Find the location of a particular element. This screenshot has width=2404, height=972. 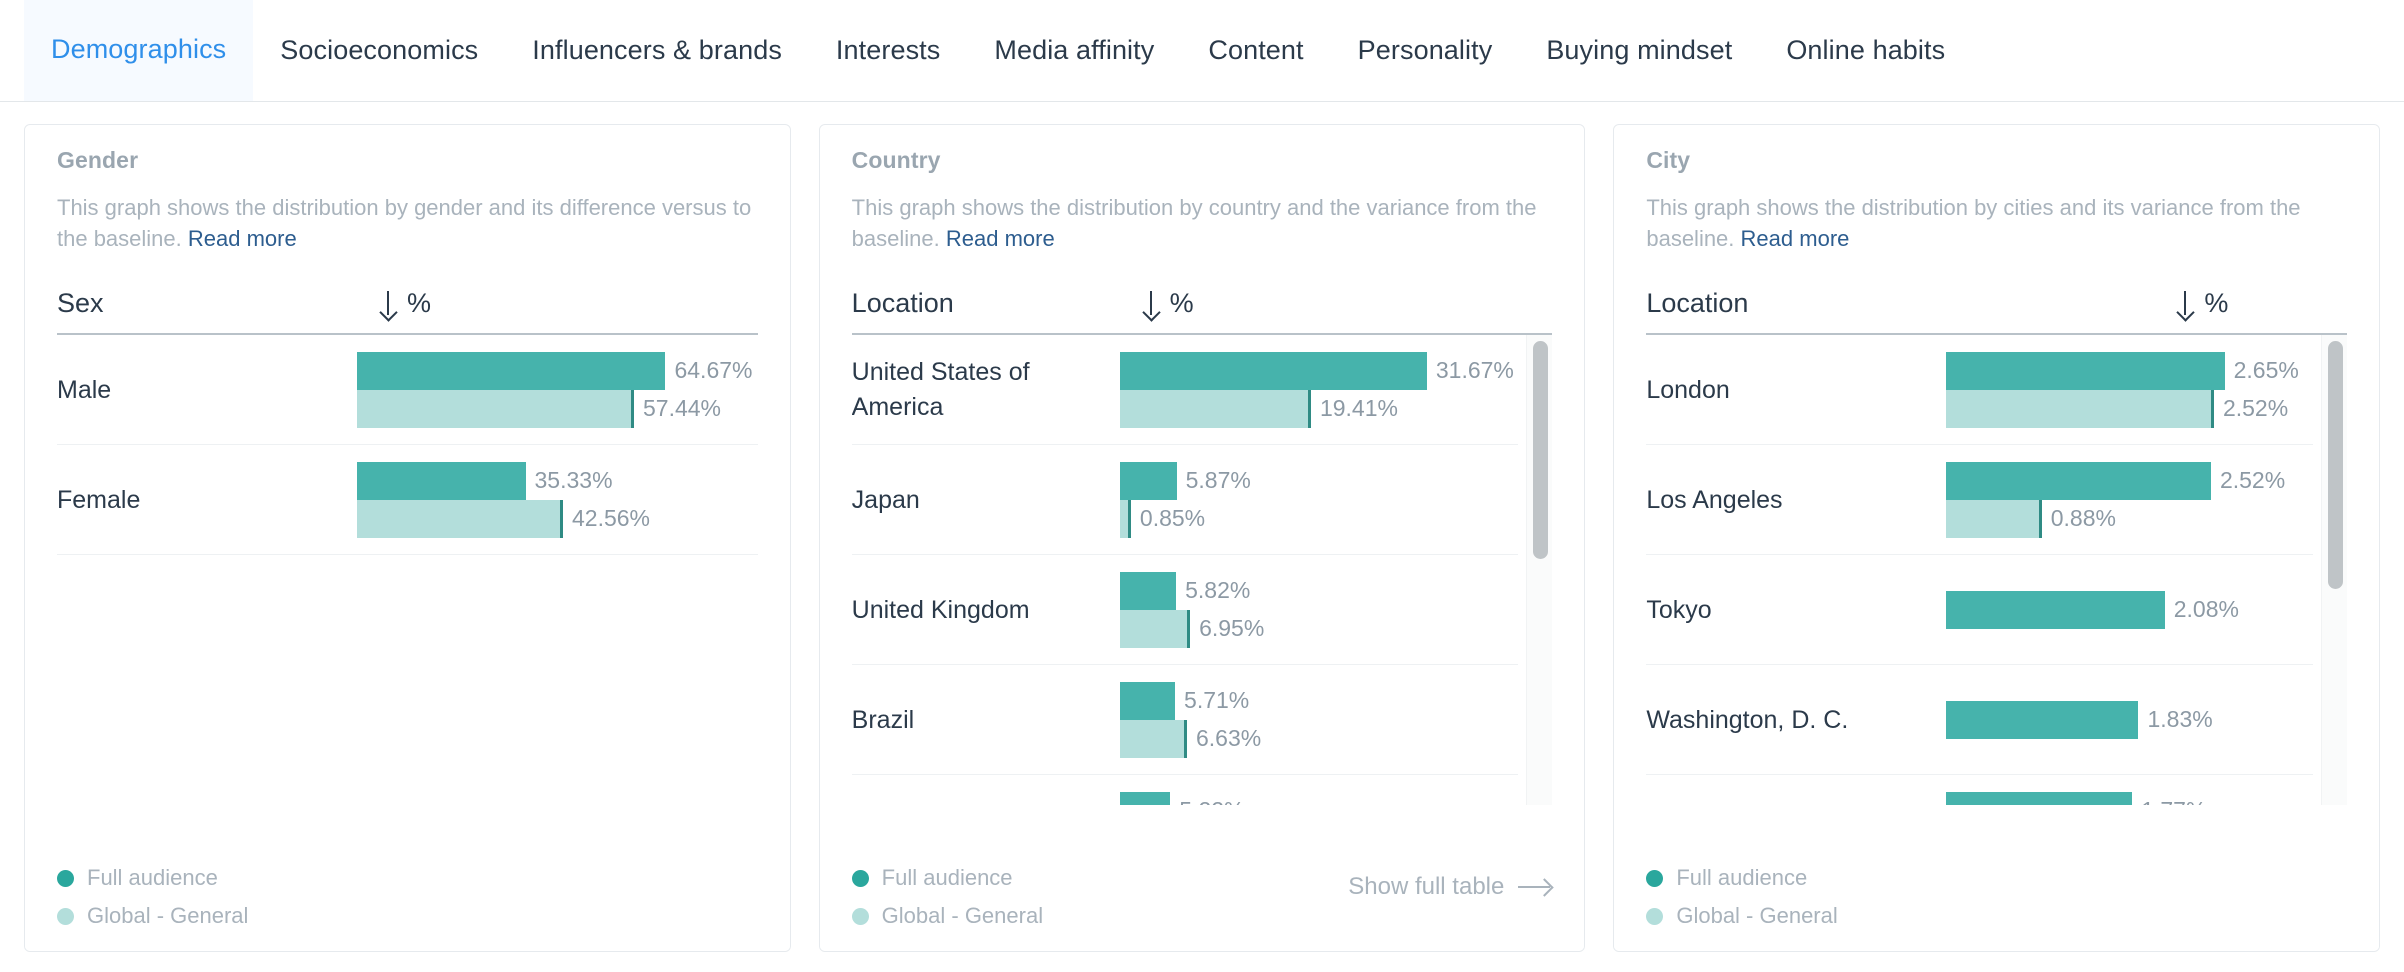

tab-demographics: Demographics is located at coordinates (139, 50).